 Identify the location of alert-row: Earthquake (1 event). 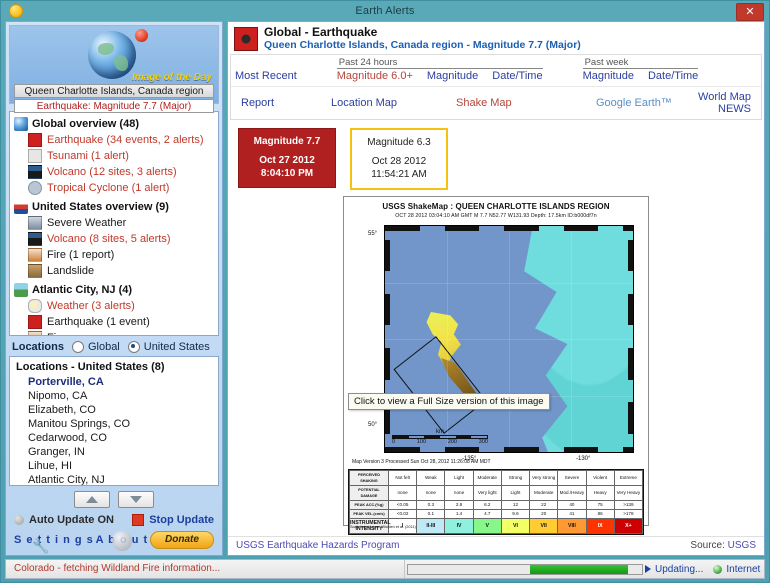
(115, 322).